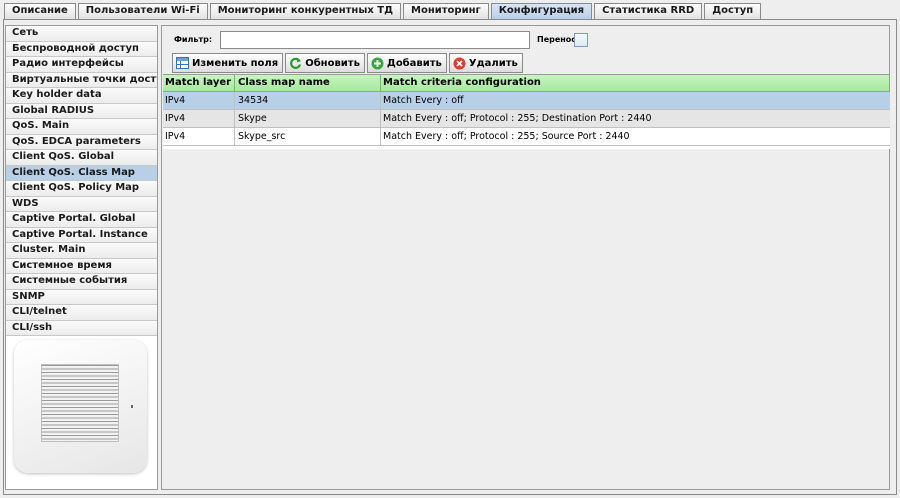  Describe the element at coordinates (81, 173) in the screenshot. I see `sidebar-item-client-qos-class-map: Client QoS. Class Map` at that location.